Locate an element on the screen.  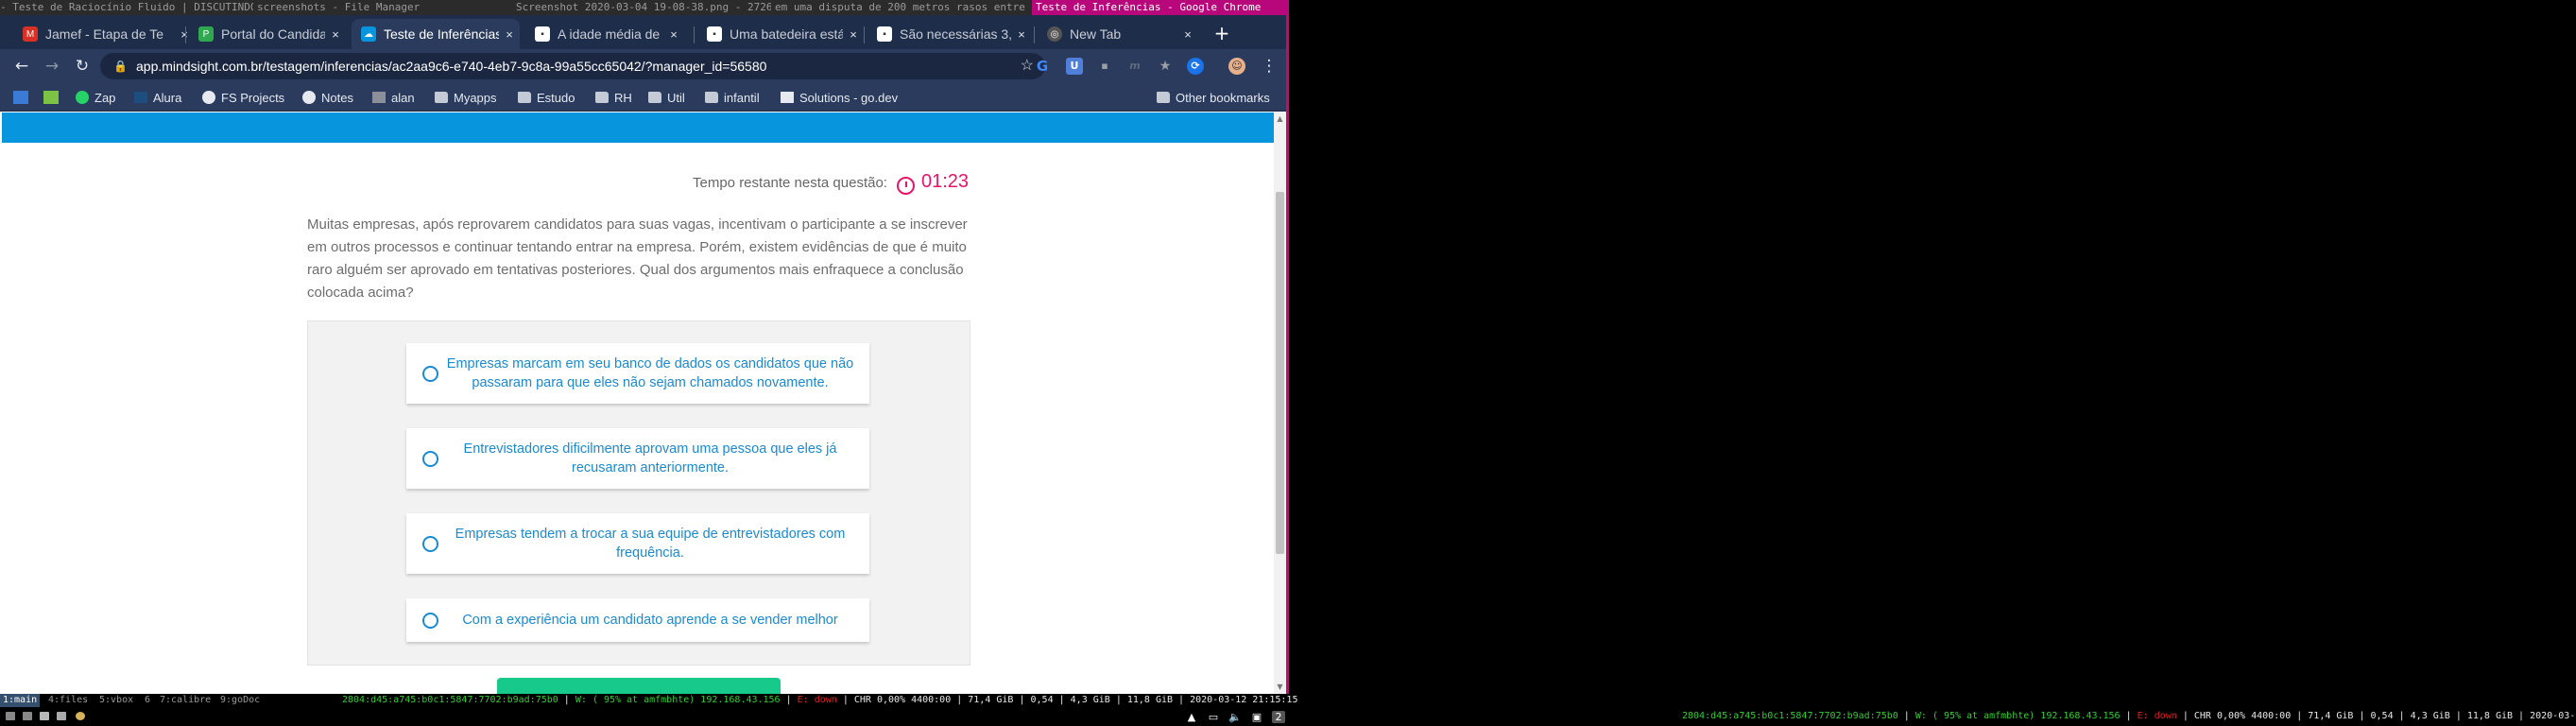
scroll-down-arrow-icon: ▼ is located at coordinates (1280, 687).